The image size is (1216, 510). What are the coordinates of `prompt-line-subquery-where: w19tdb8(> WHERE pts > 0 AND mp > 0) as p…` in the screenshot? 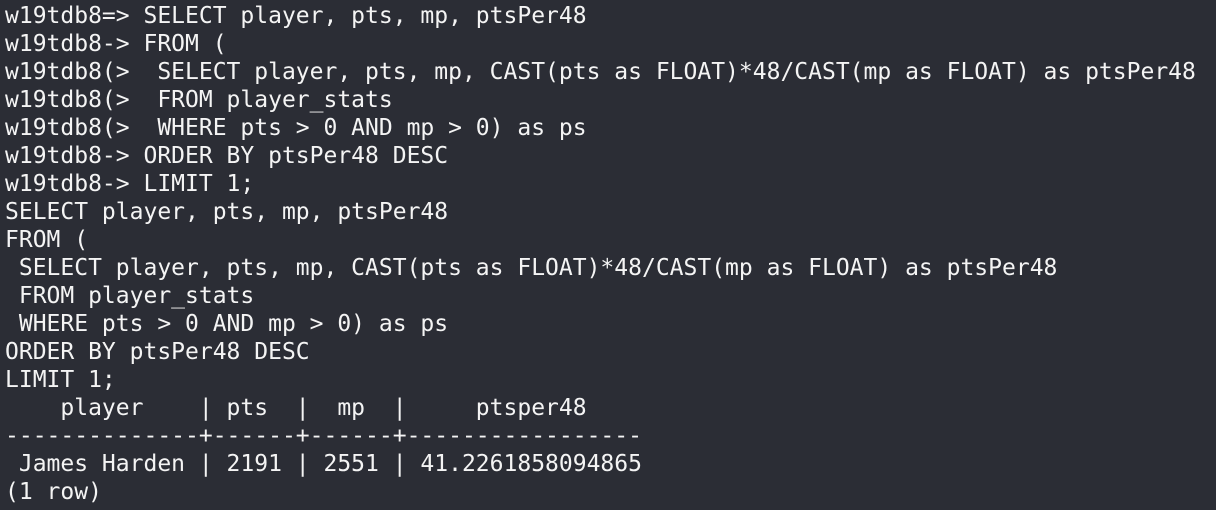 It's located at (296, 128).